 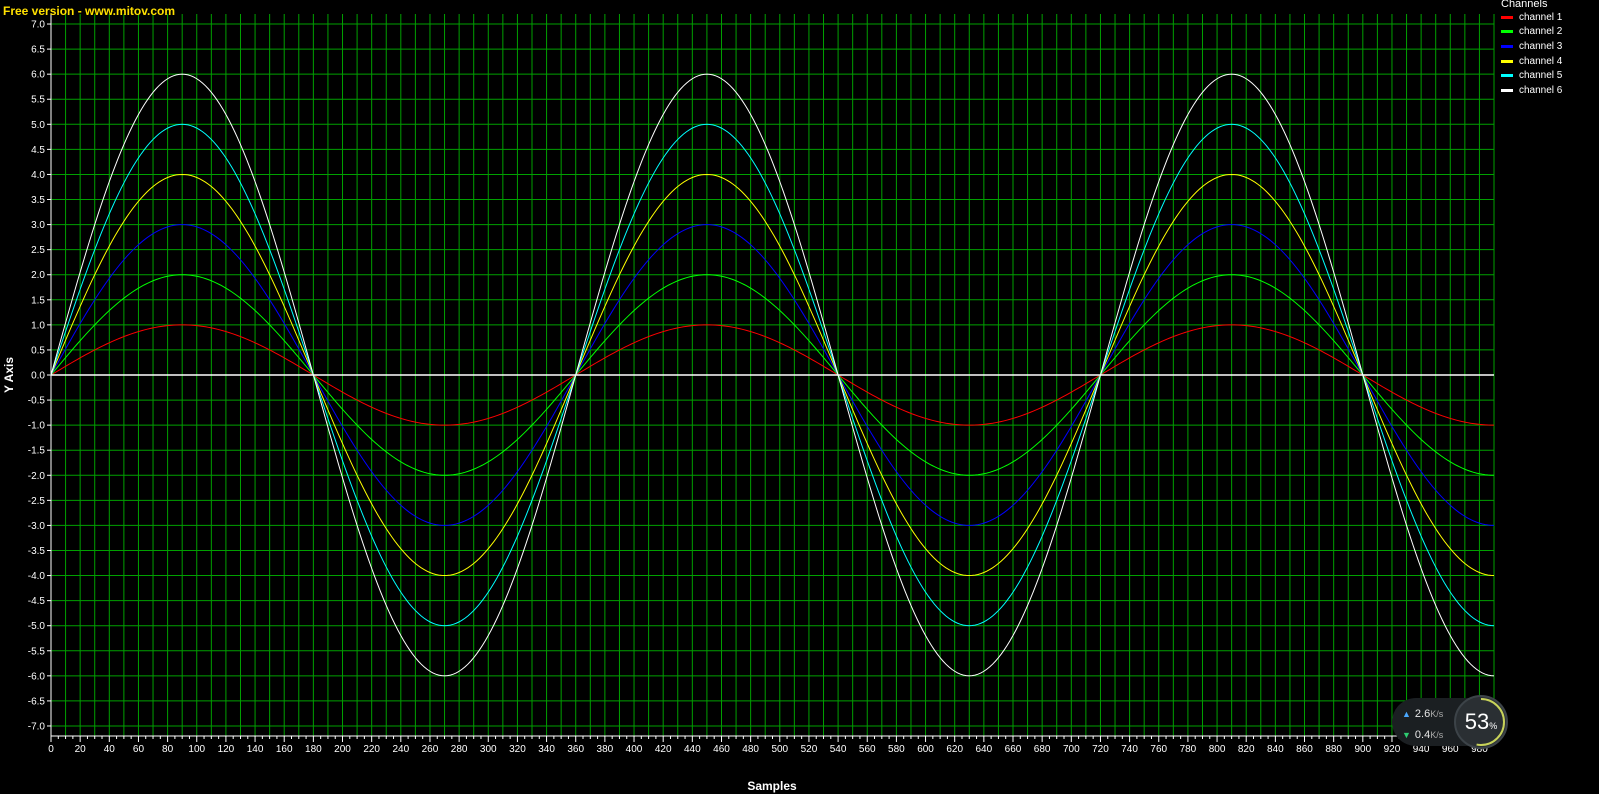 I want to click on y-tick-label: 6.5, so click(x=38, y=50).